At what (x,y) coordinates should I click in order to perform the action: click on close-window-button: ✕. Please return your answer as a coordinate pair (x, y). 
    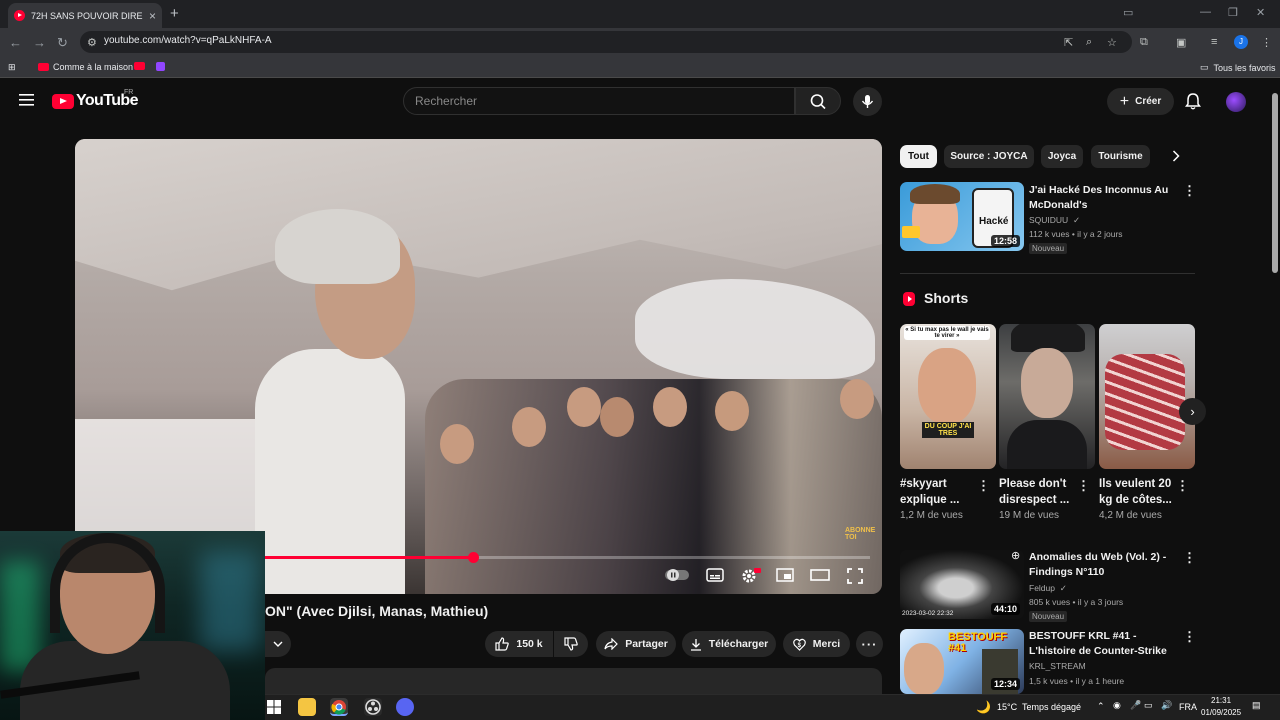
    Looking at the image, I should click on (1260, 12).